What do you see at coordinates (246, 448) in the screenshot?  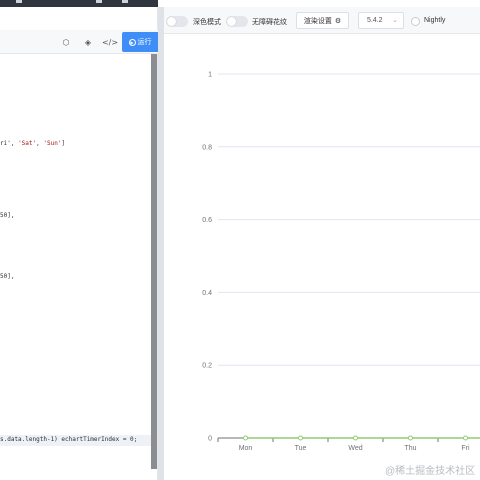 I see `x-tick-label: Mon` at bounding box center [246, 448].